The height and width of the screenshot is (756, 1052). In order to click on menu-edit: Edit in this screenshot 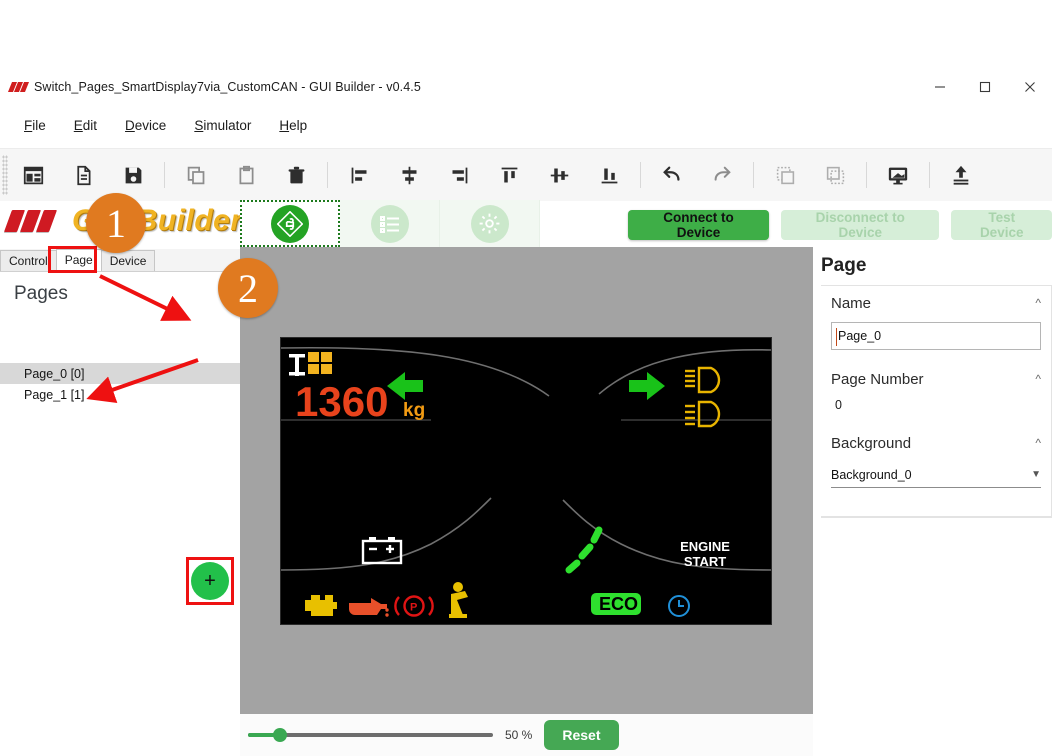, I will do `click(85, 125)`.